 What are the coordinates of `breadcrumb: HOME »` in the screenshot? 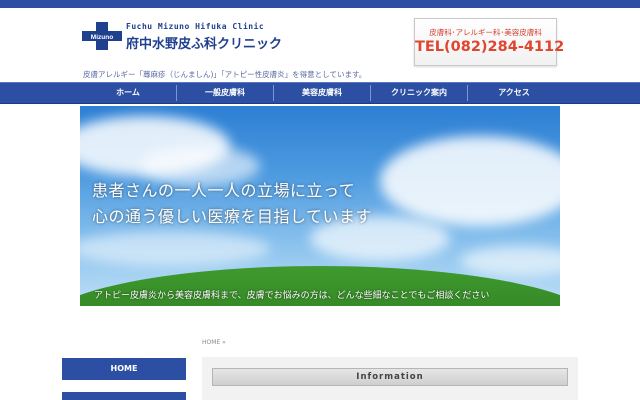 It's located at (214, 342).